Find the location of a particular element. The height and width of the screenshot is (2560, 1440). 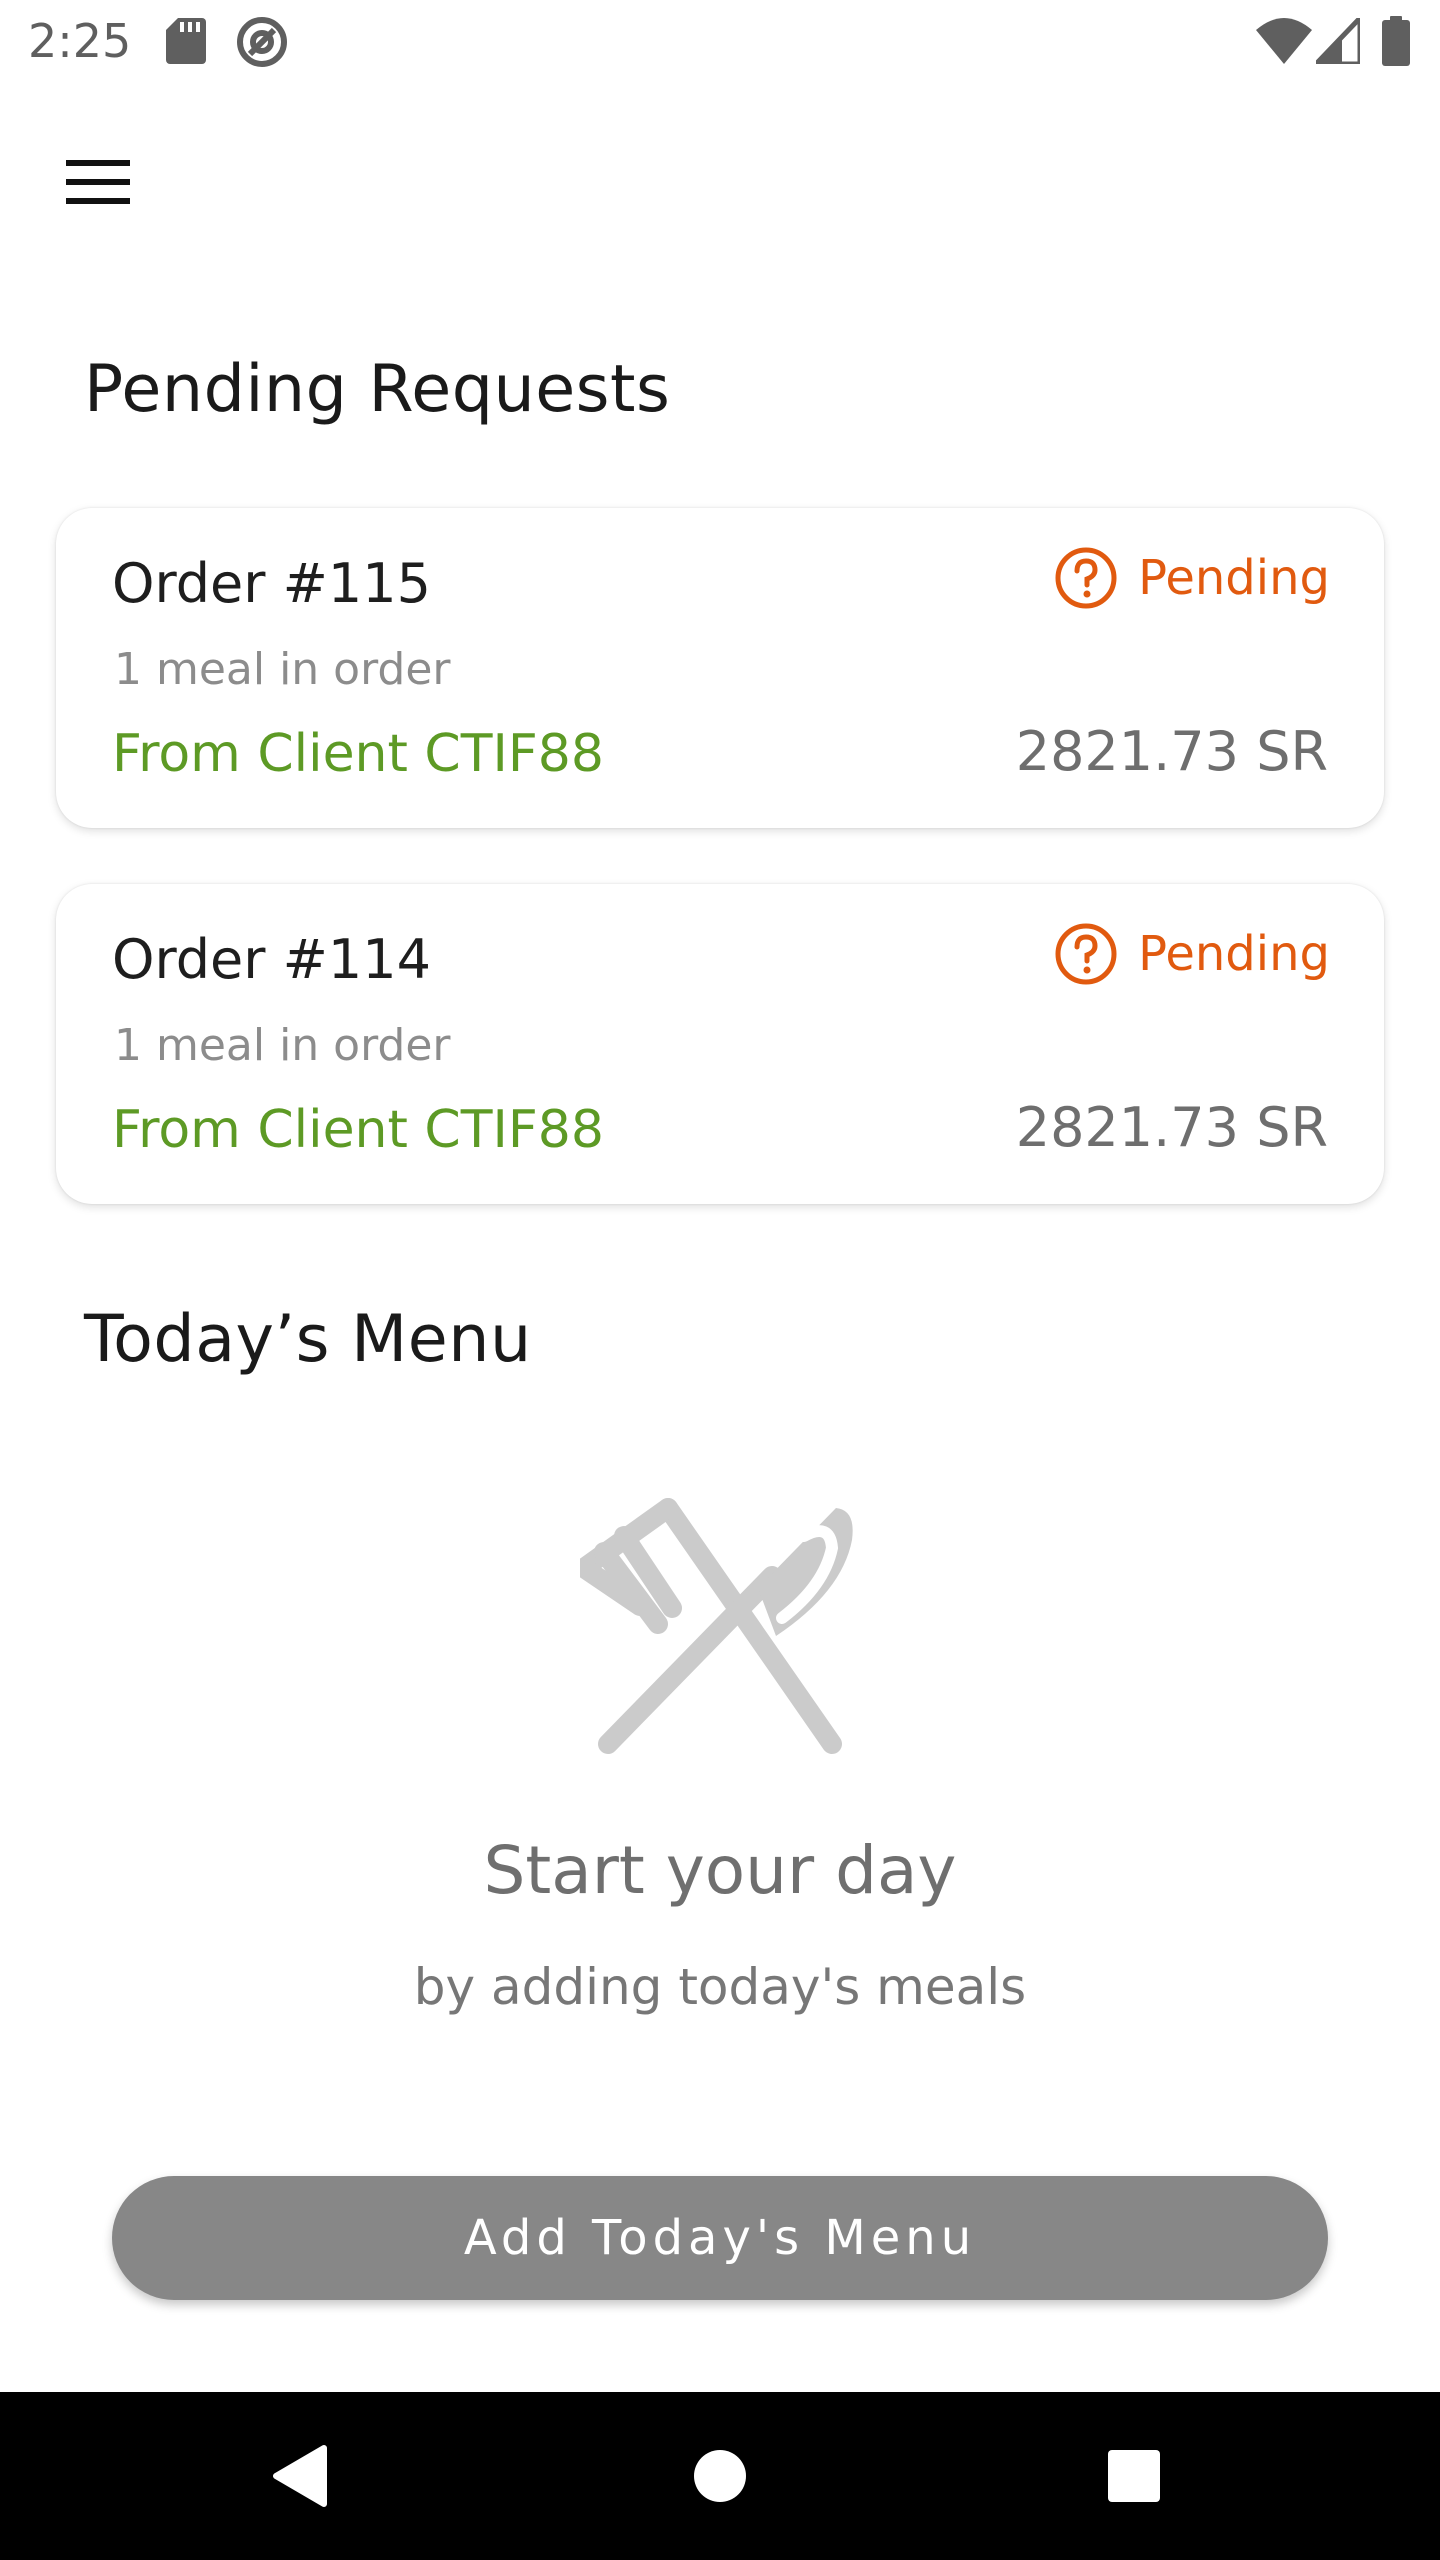

hamburger-menu-icon is located at coordinates (98, 182).